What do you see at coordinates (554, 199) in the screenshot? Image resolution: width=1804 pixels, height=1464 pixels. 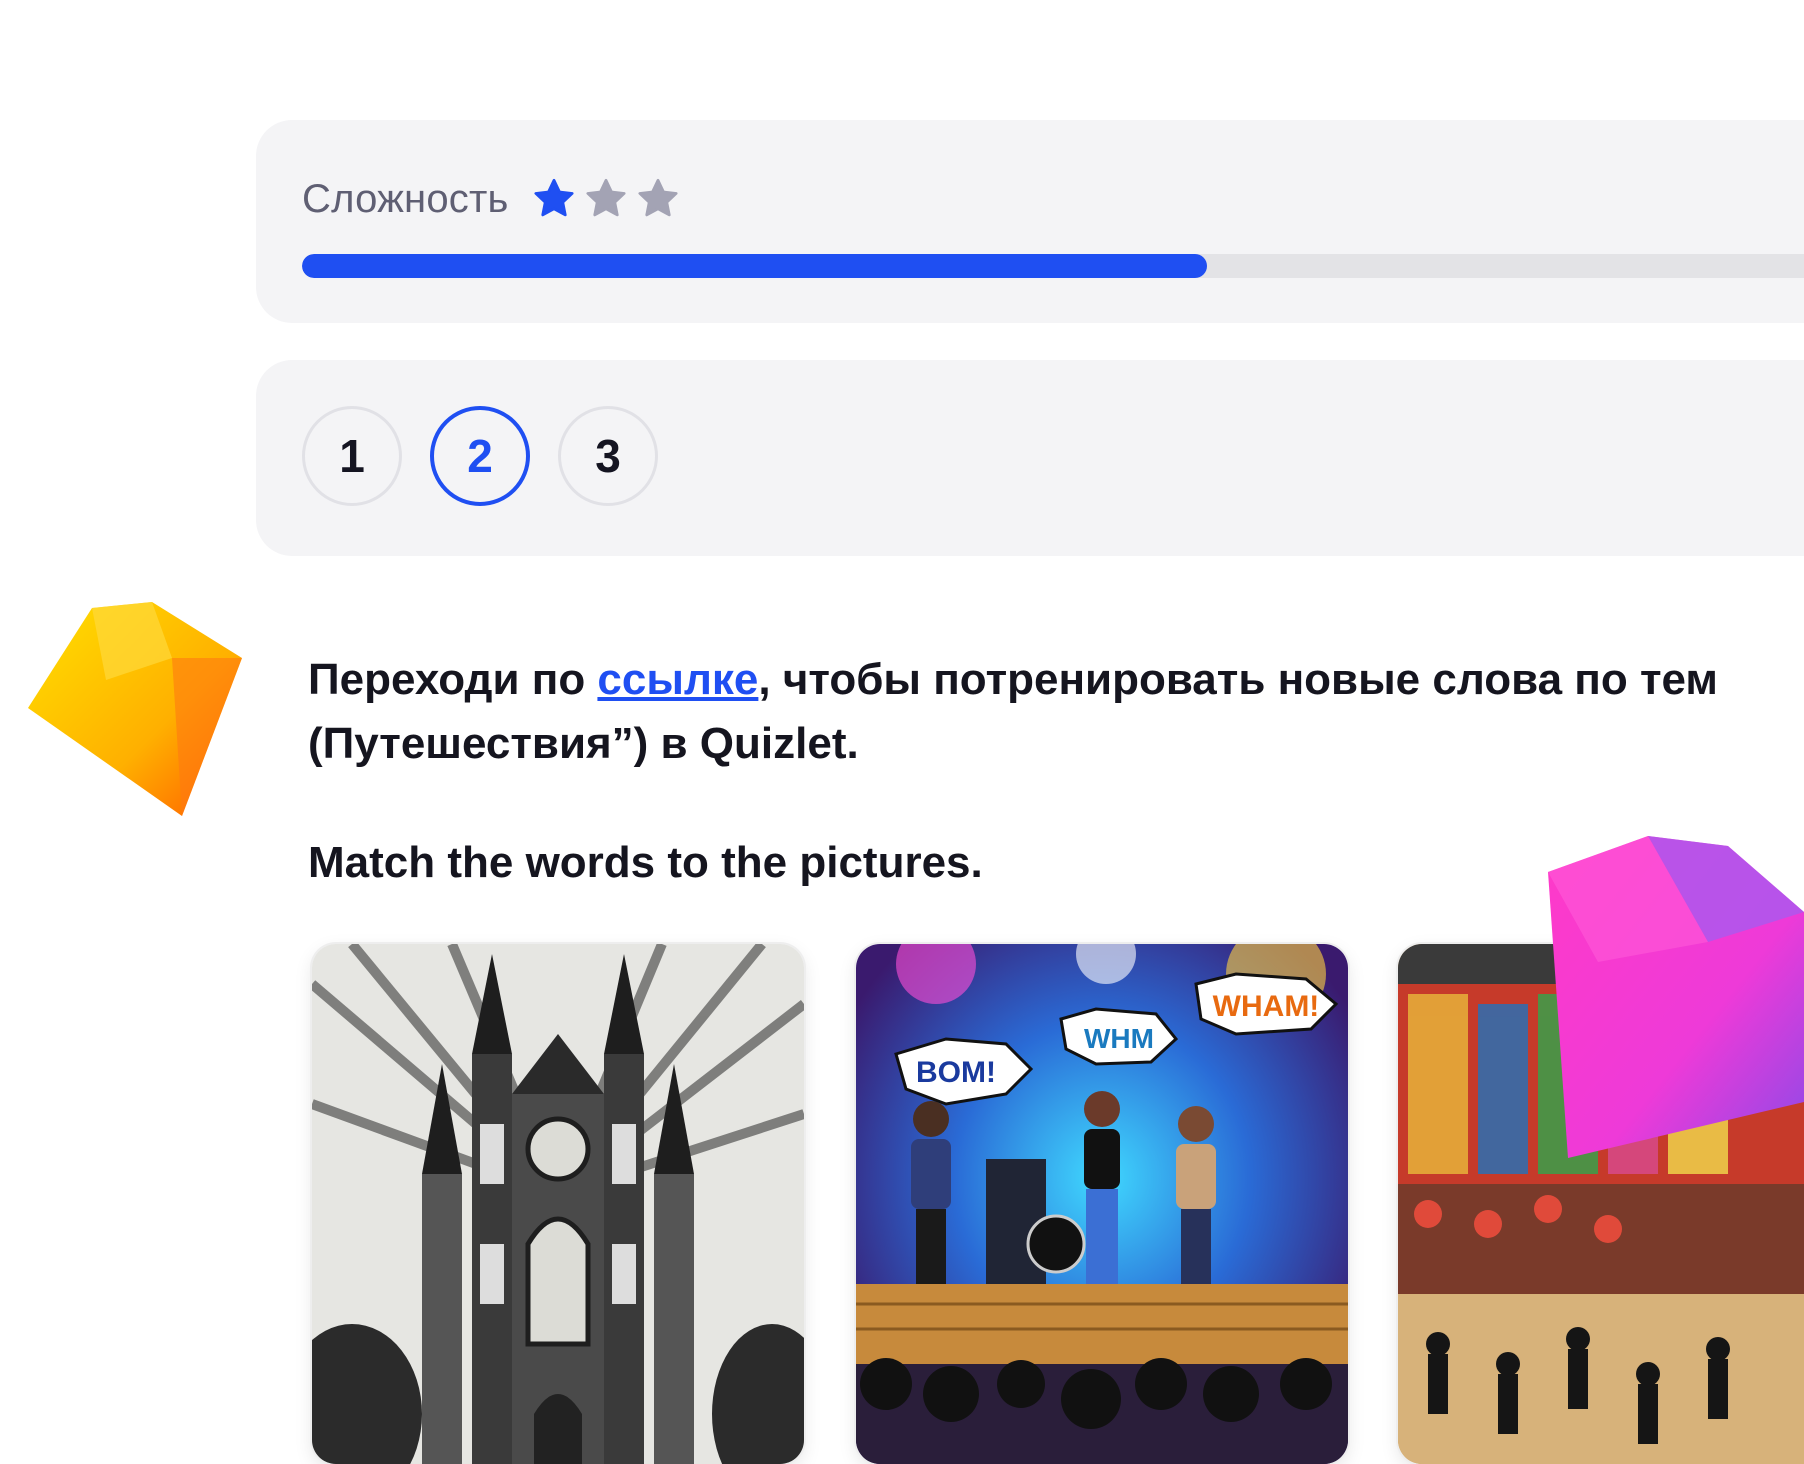 I see `star-filled-icon` at bounding box center [554, 199].